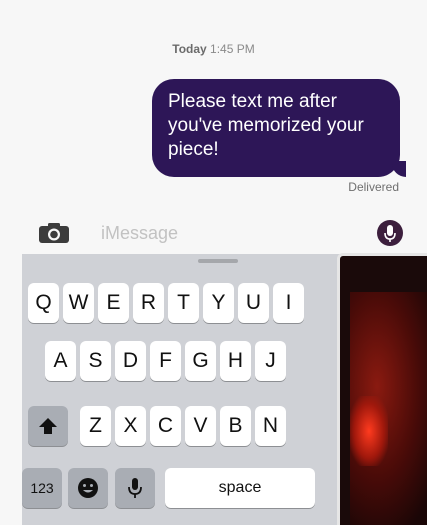 The height and width of the screenshot is (525, 427). I want to click on emoji-icon, so click(88, 488).